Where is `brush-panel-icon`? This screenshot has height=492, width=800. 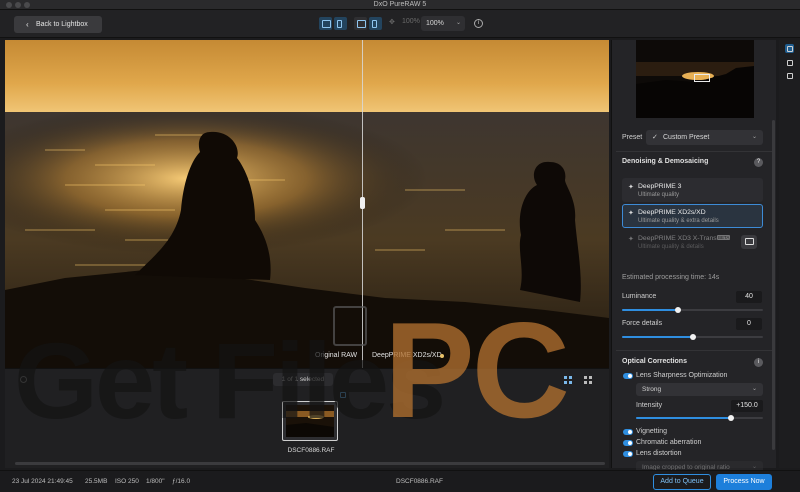 brush-panel-icon is located at coordinates (789, 62).